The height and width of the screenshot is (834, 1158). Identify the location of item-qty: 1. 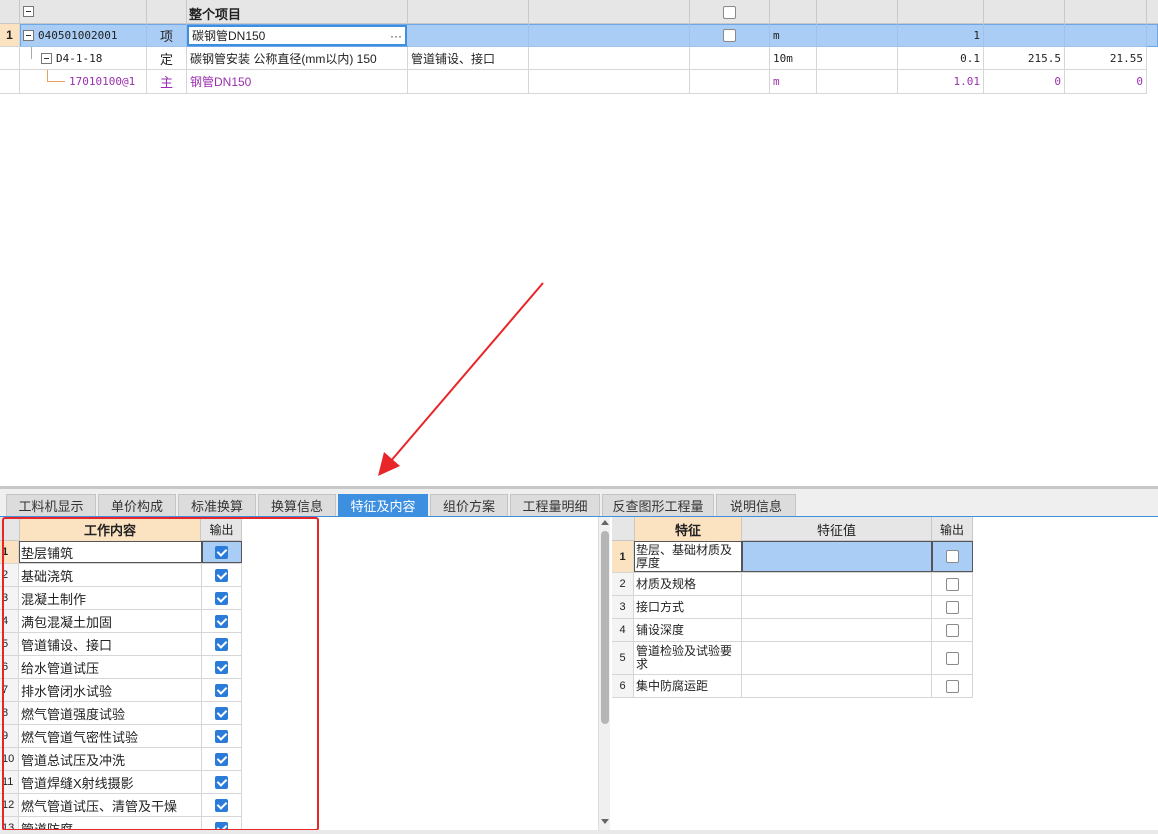
(941, 35).